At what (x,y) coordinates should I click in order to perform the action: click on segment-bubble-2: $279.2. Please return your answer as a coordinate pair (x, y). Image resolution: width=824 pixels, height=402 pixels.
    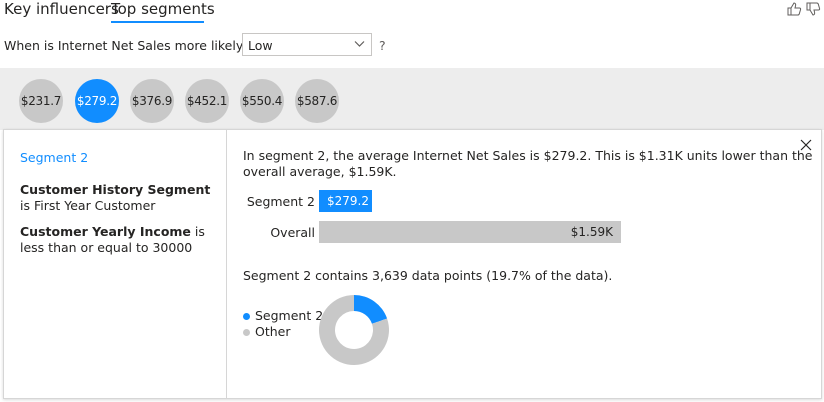
    Looking at the image, I should click on (97, 101).